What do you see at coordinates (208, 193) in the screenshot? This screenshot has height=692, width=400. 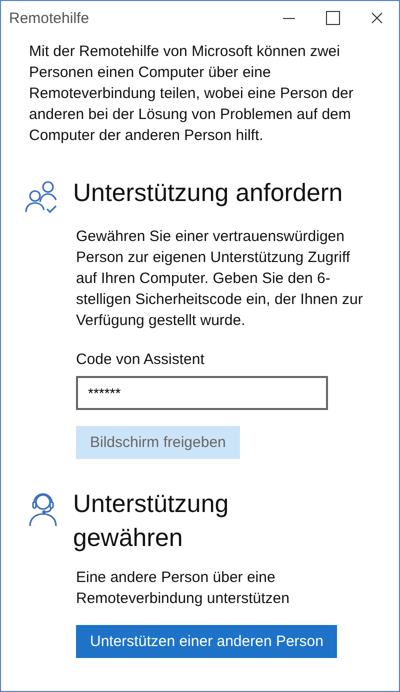 I see `section-heading: Unterstützung anfordern` at bounding box center [208, 193].